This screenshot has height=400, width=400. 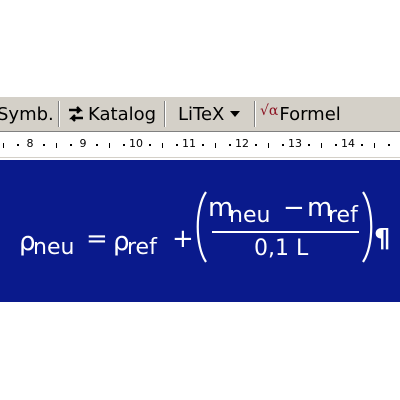 I want to click on litex-button: LiTeX, so click(x=209, y=114).